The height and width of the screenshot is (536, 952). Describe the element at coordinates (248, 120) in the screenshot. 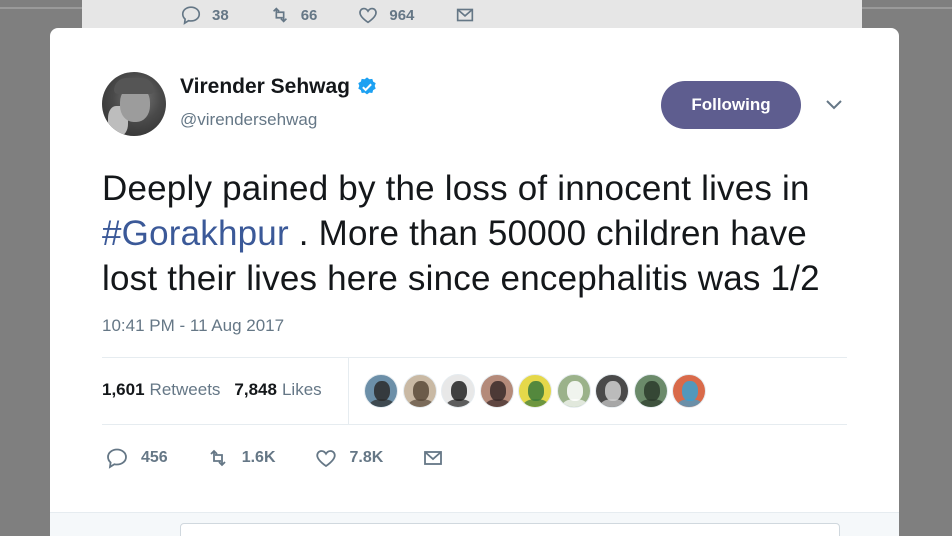

I see `author-handle: @virendersehwag` at that location.